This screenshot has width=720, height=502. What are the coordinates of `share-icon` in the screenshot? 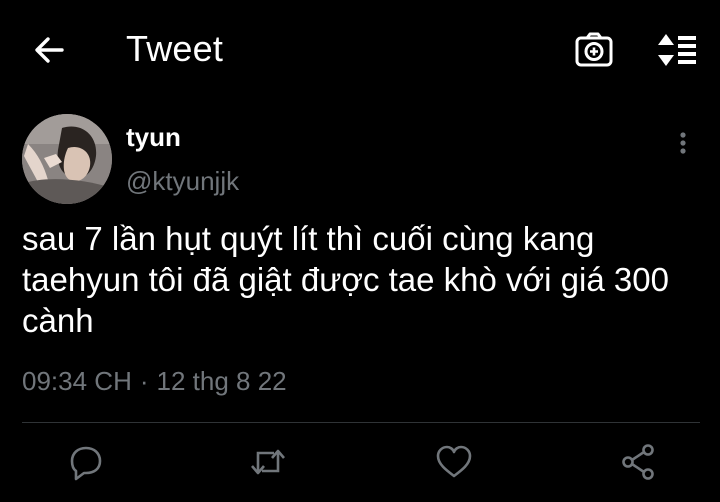 It's located at (638, 462).